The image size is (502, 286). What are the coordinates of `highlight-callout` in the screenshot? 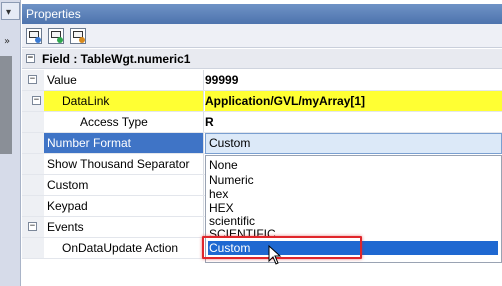 It's located at (282, 247).